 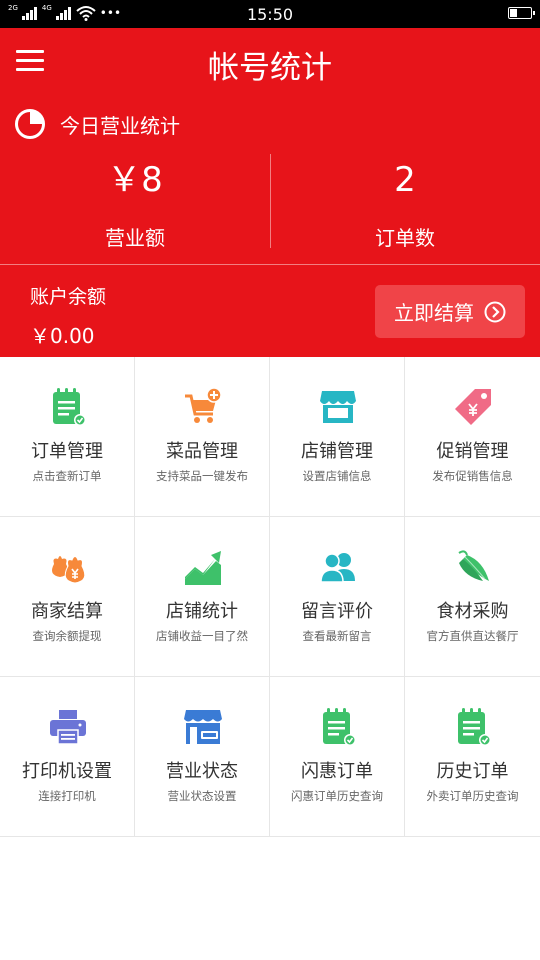 I want to click on today-section: 今日营业统计, so click(x=97, y=124).